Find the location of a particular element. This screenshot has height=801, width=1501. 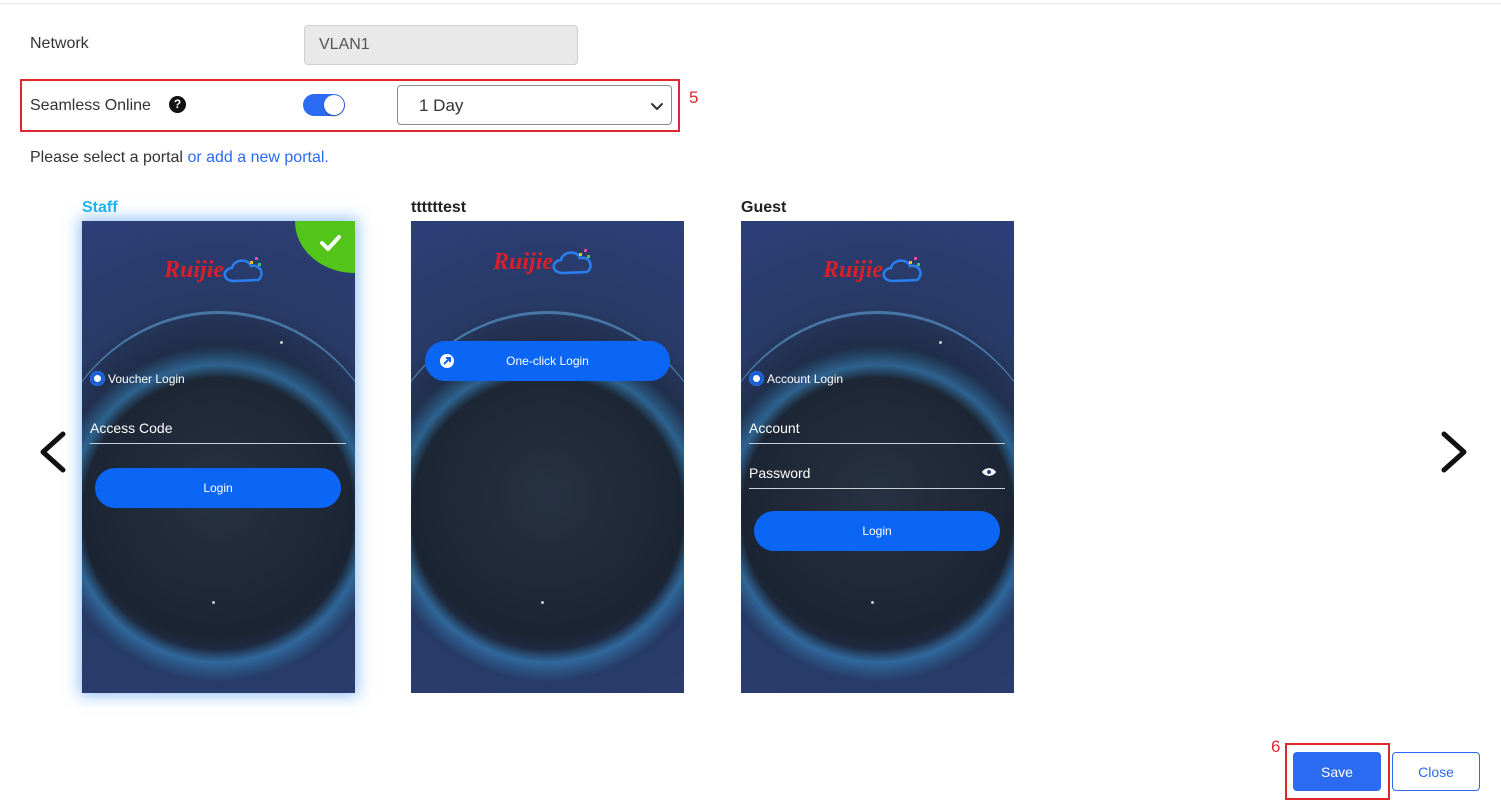

user-icon is located at coordinates (756, 378).